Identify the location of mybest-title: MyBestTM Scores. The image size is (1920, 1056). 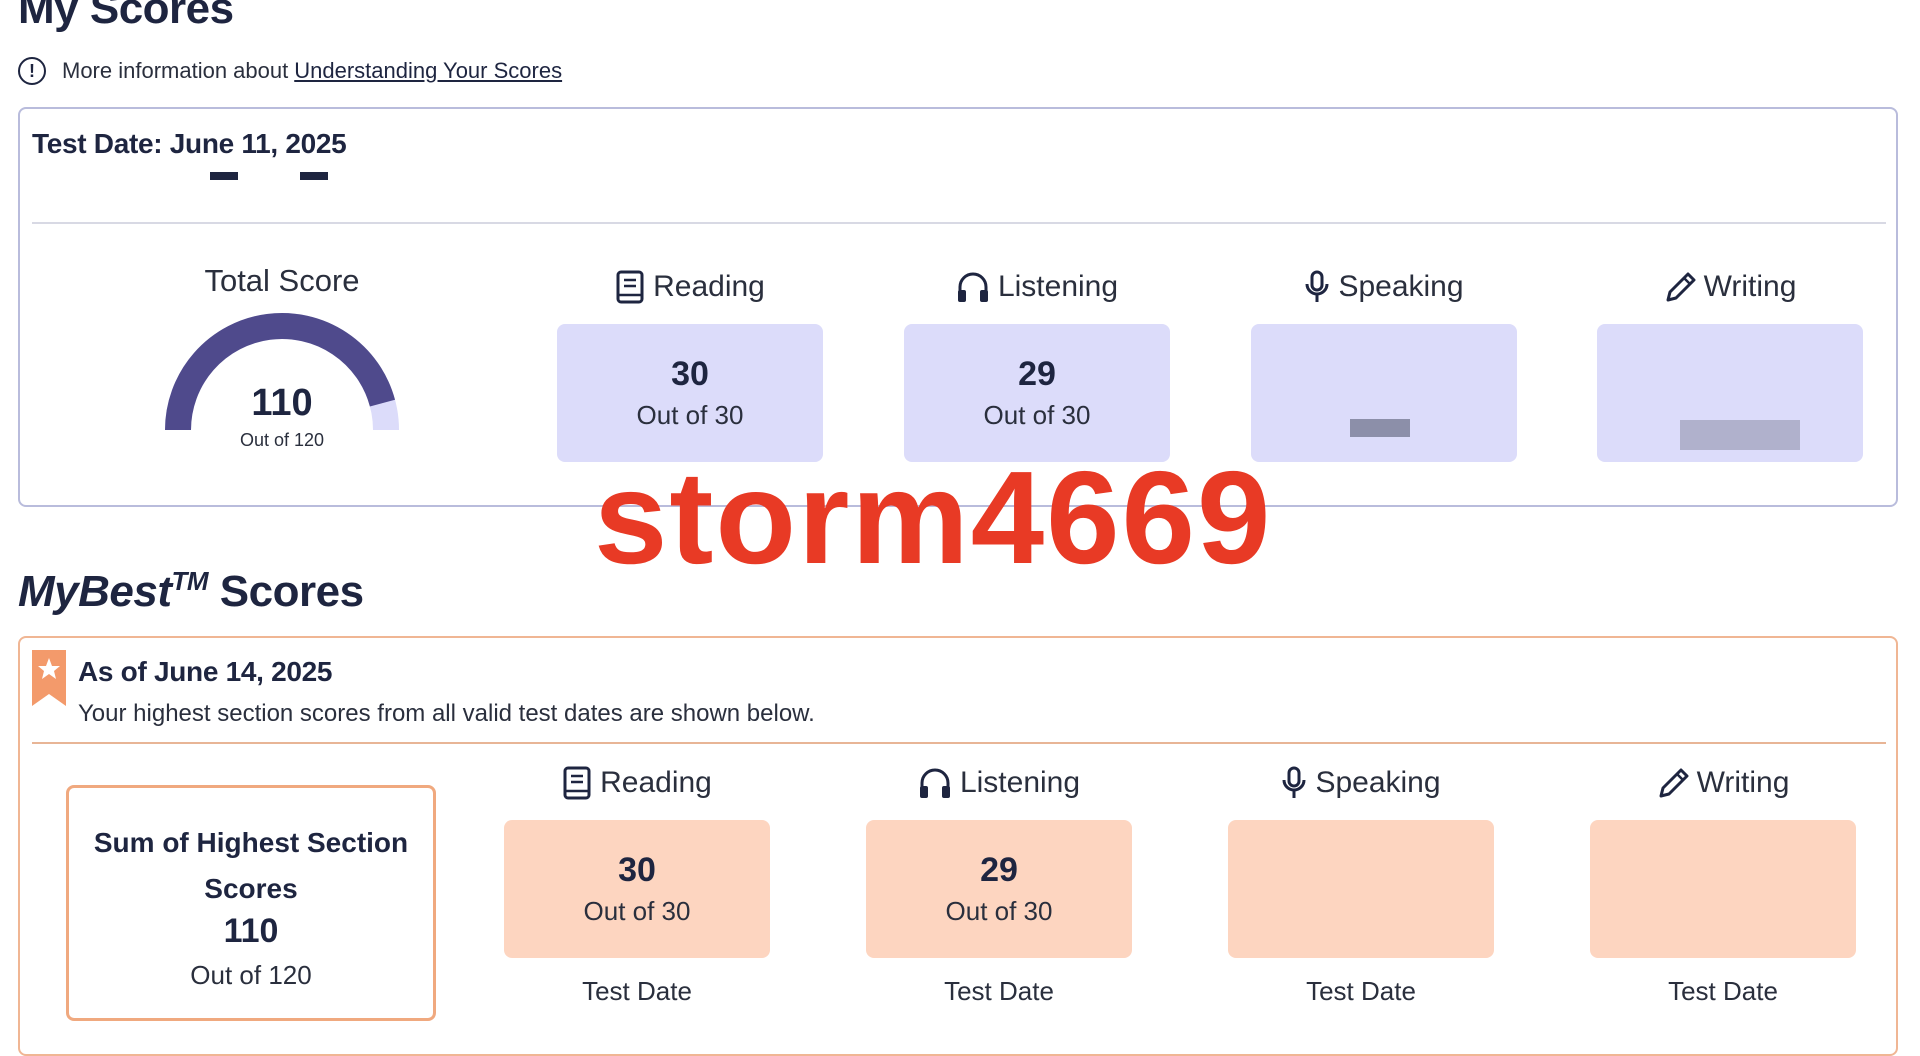
(191, 591).